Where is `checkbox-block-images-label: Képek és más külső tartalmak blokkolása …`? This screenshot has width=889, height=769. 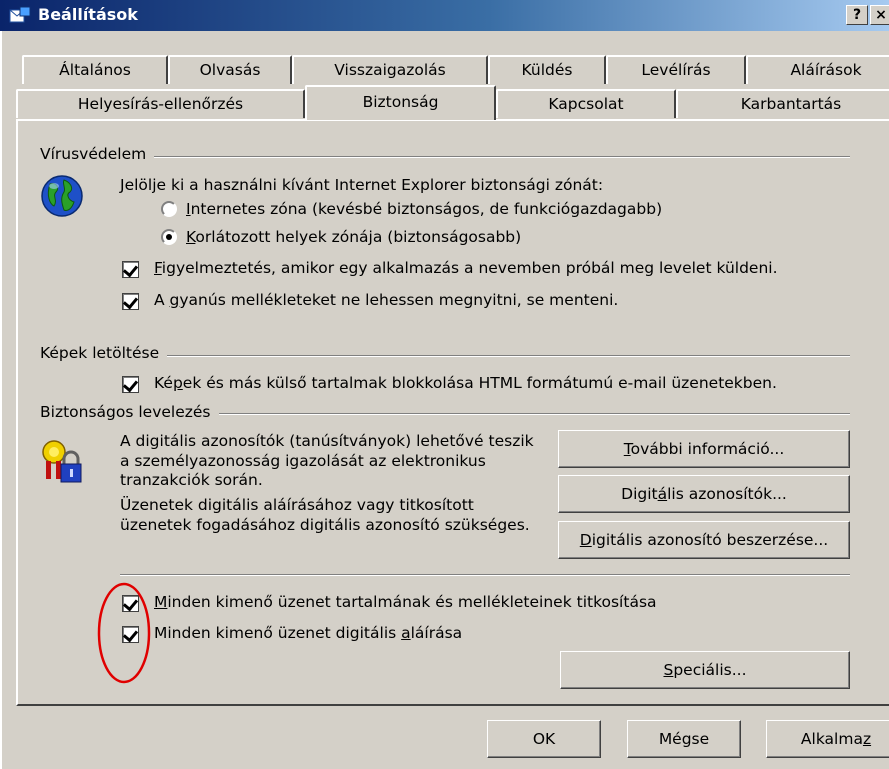
checkbox-block-images-label: Képek és más külső tartalmak blokkolása … is located at coordinates (465, 383).